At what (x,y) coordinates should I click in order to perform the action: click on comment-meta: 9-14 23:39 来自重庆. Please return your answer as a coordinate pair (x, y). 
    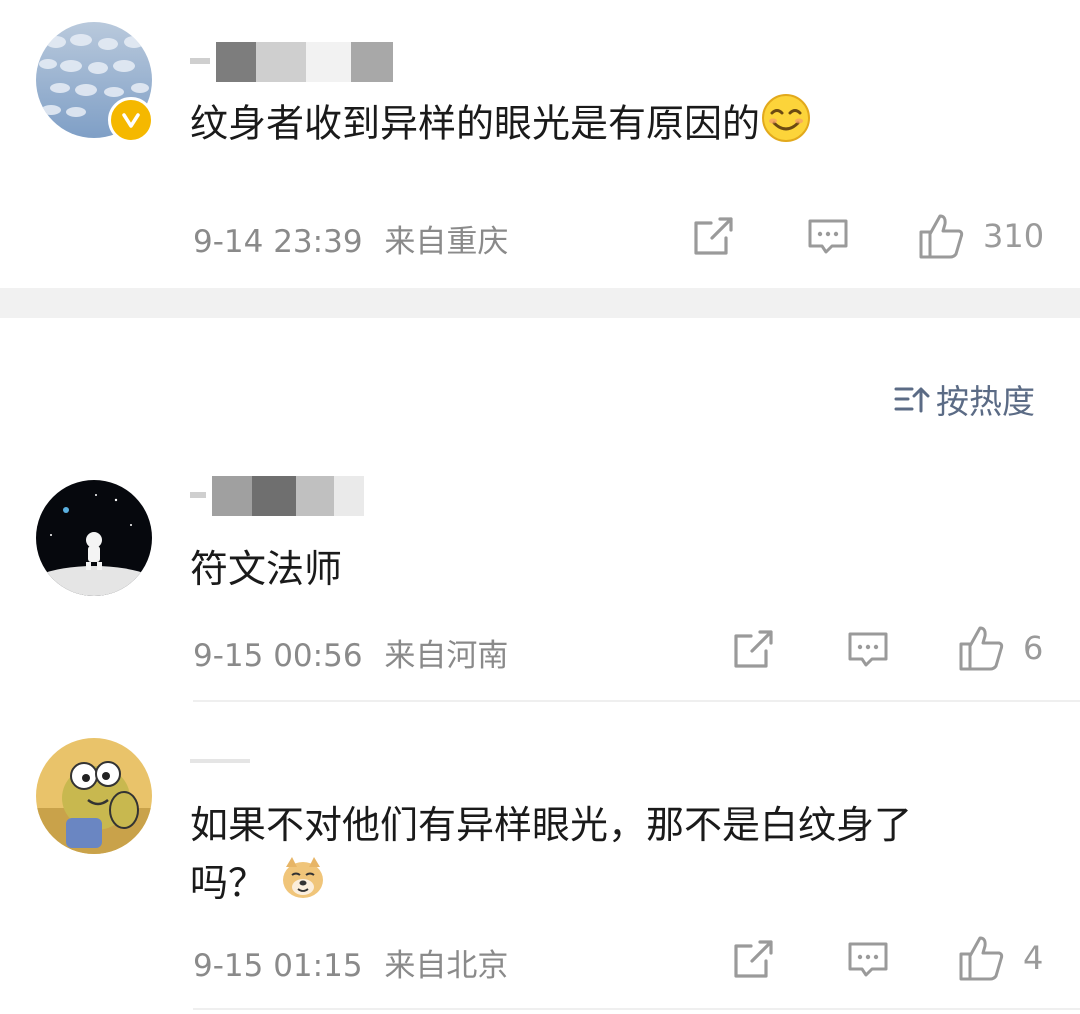
    Looking at the image, I should click on (350, 238).